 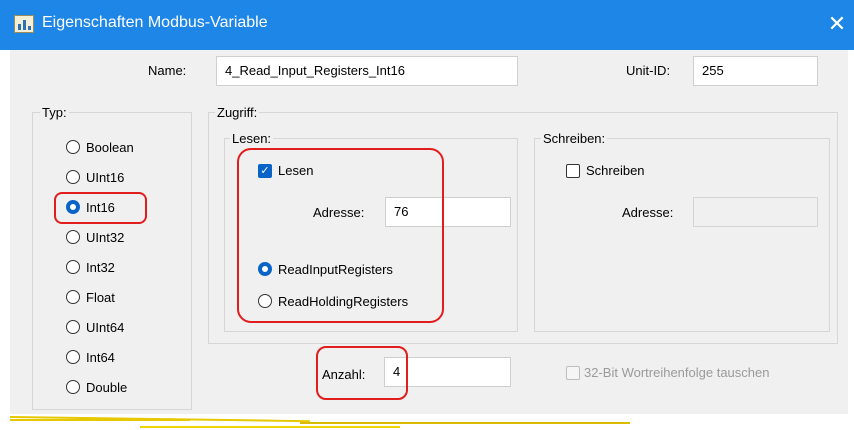 I want to click on unit-id-field: 255, so click(x=755, y=71).